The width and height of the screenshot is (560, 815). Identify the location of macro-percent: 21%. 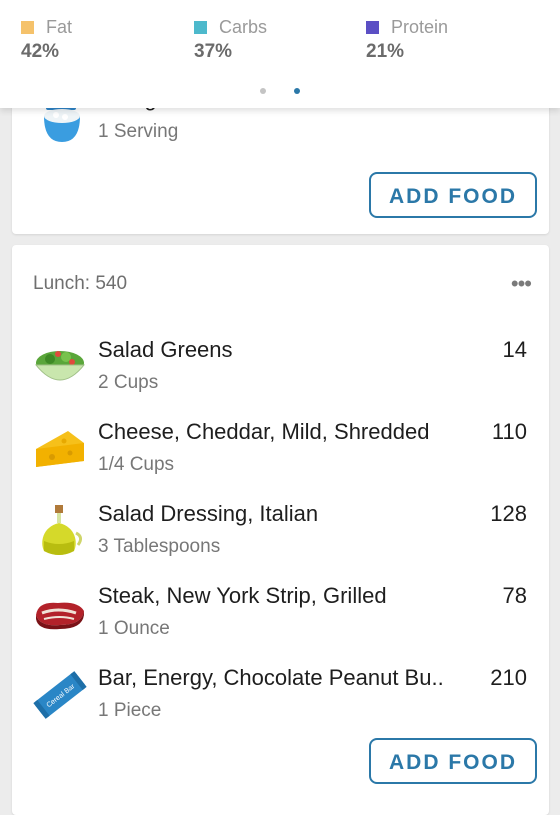
(385, 51).